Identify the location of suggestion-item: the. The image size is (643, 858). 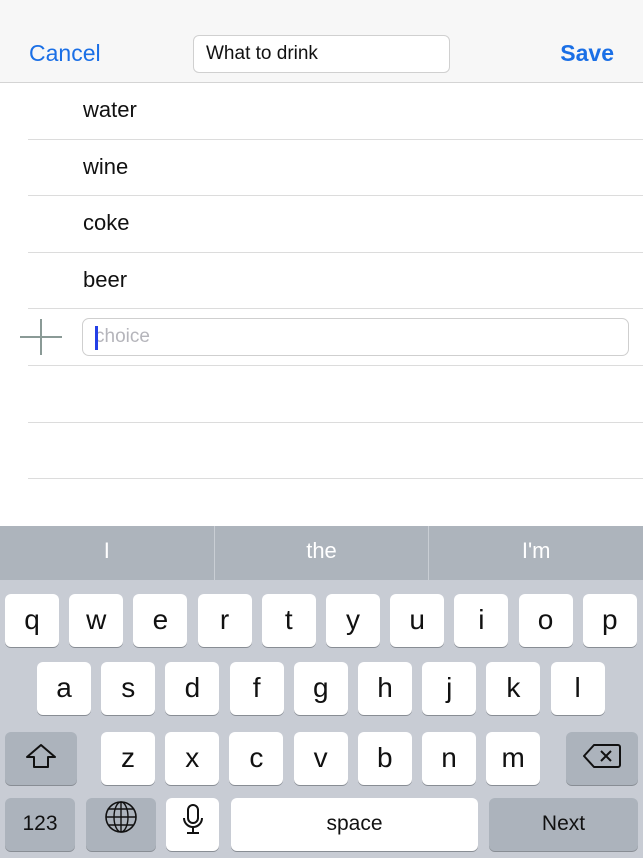
(322, 553).